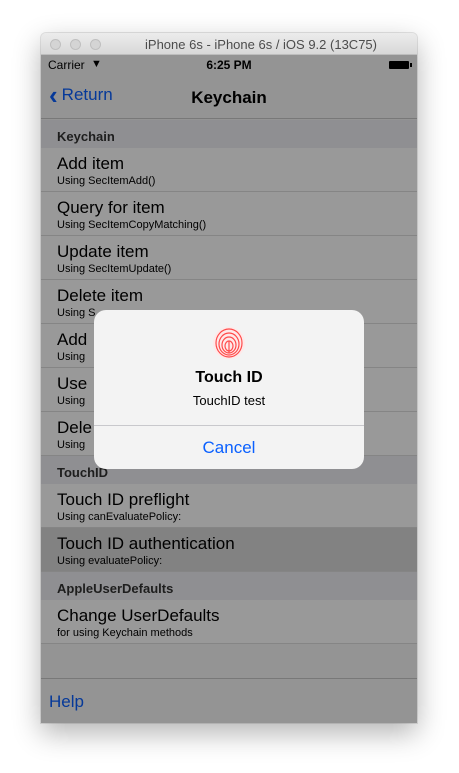 The width and height of the screenshot is (459, 773). What do you see at coordinates (75, 44) in the screenshot?
I see `minimize-window-button` at bounding box center [75, 44].